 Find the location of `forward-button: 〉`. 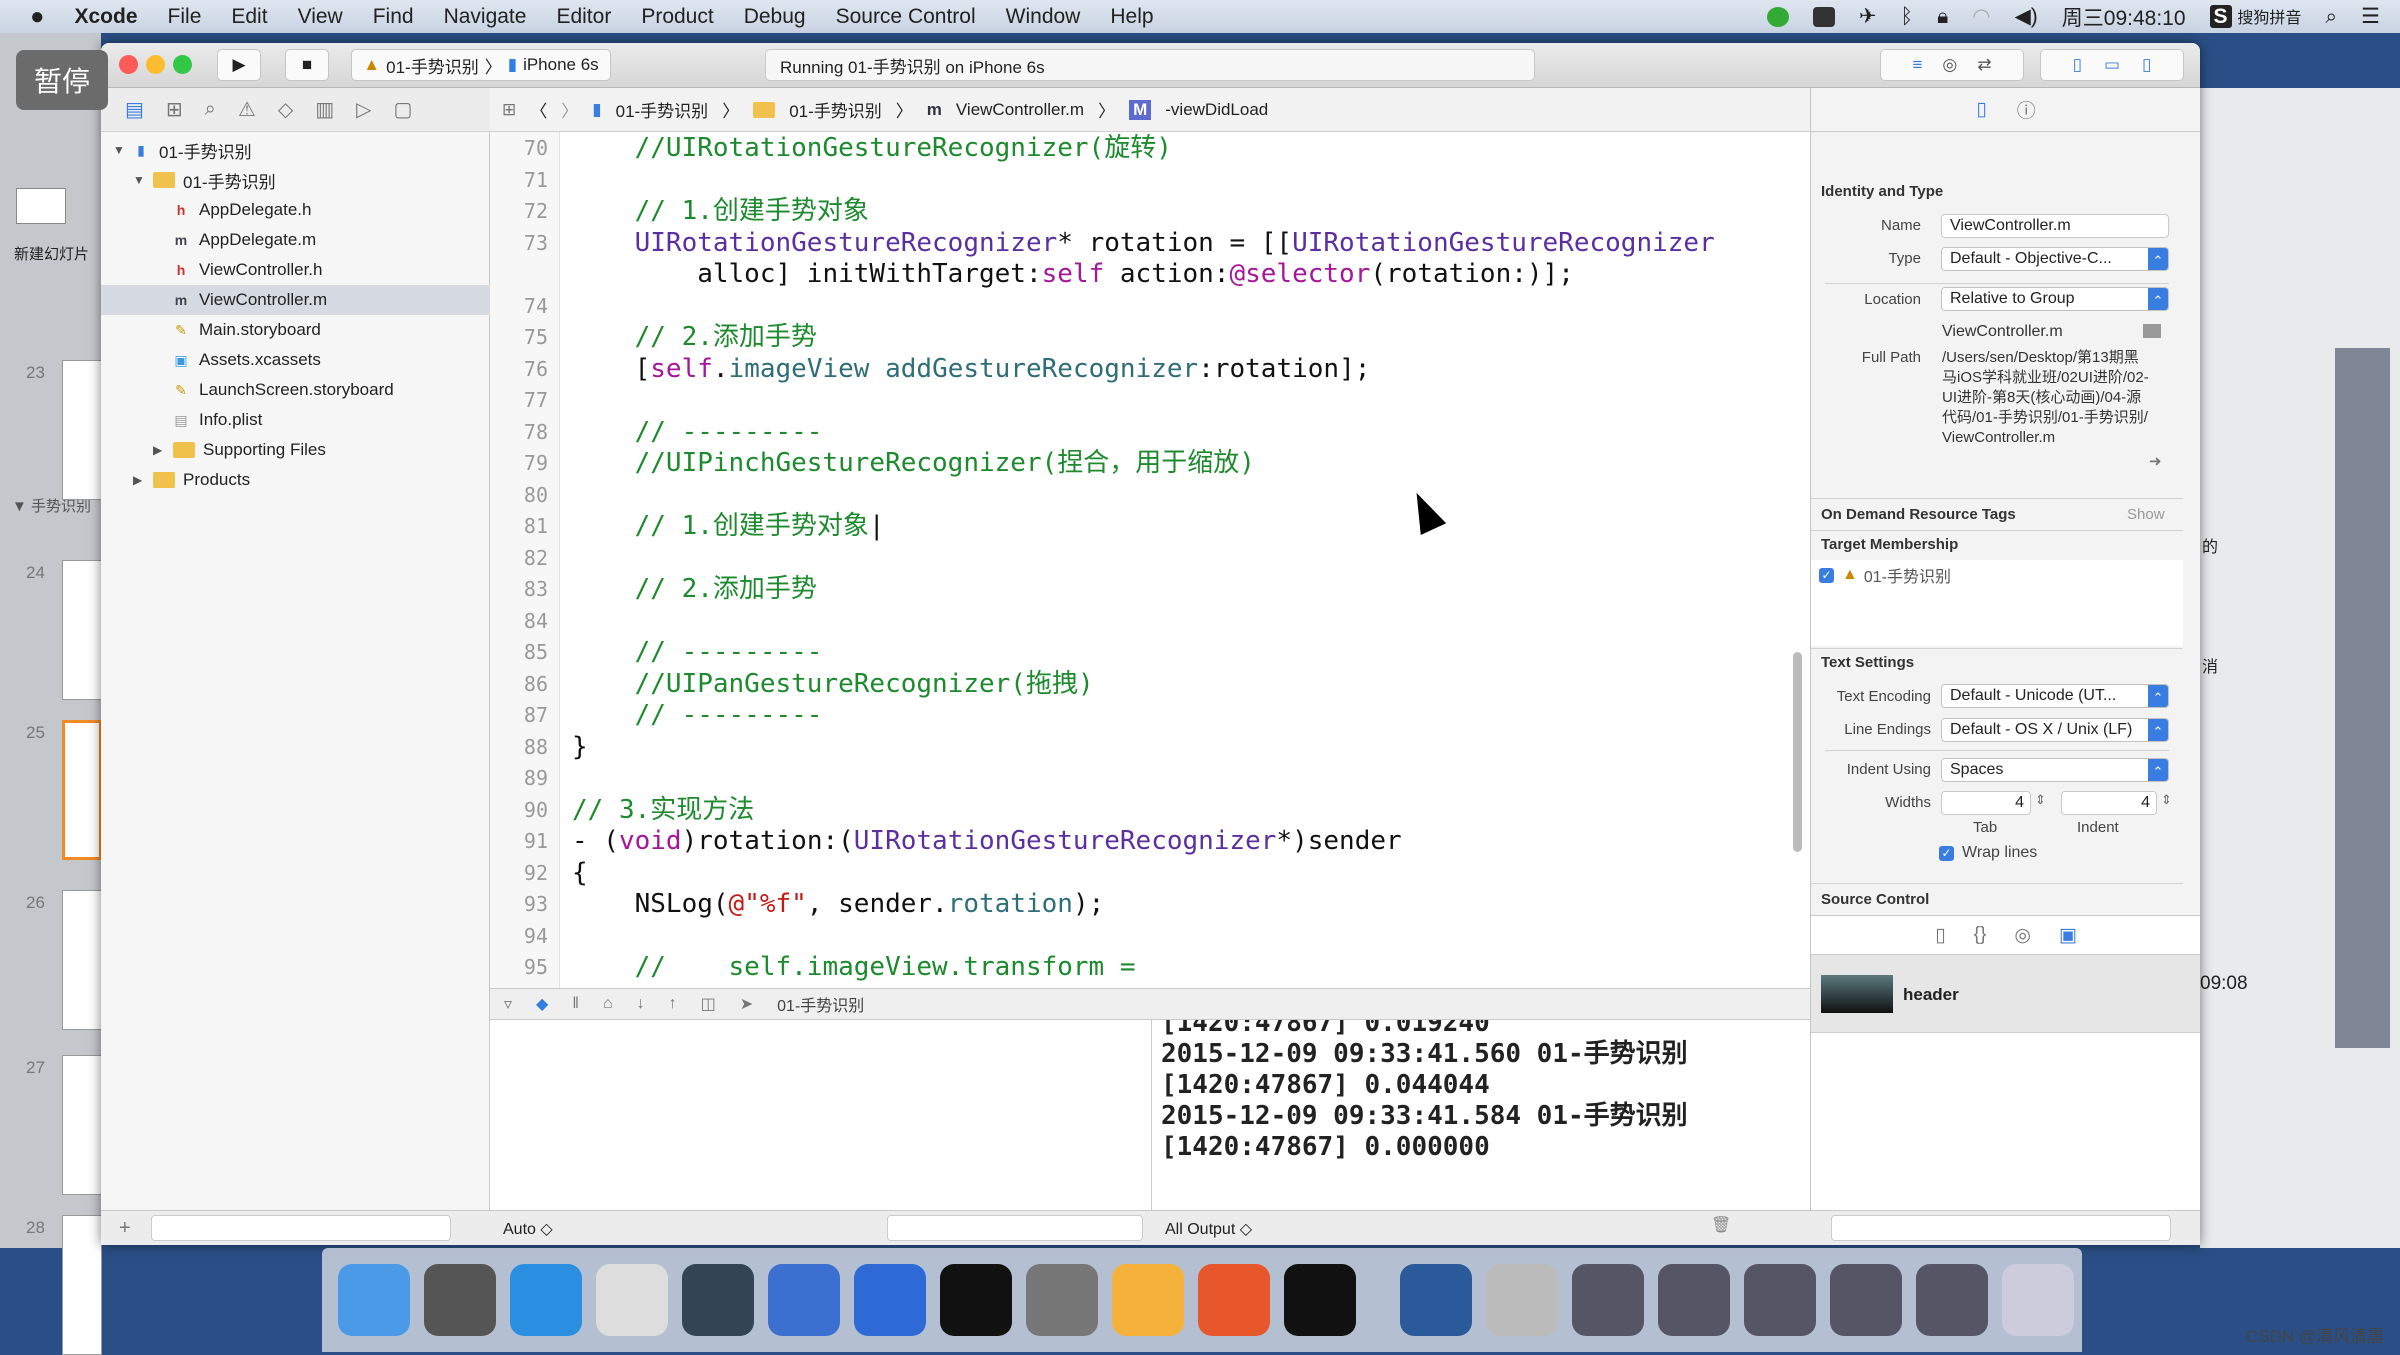

forward-button: 〉 is located at coordinates (569, 109).